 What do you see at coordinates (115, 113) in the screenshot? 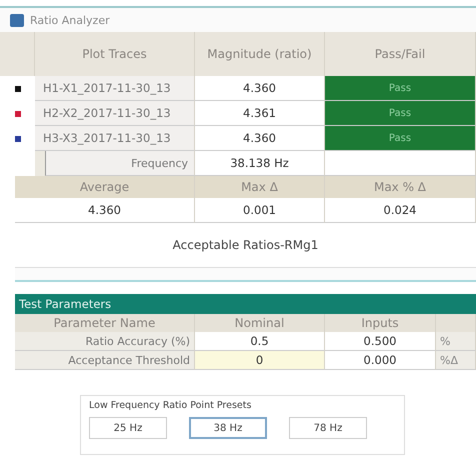
I see `table-cell: H2-X2_2017-11-30_13` at bounding box center [115, 113].